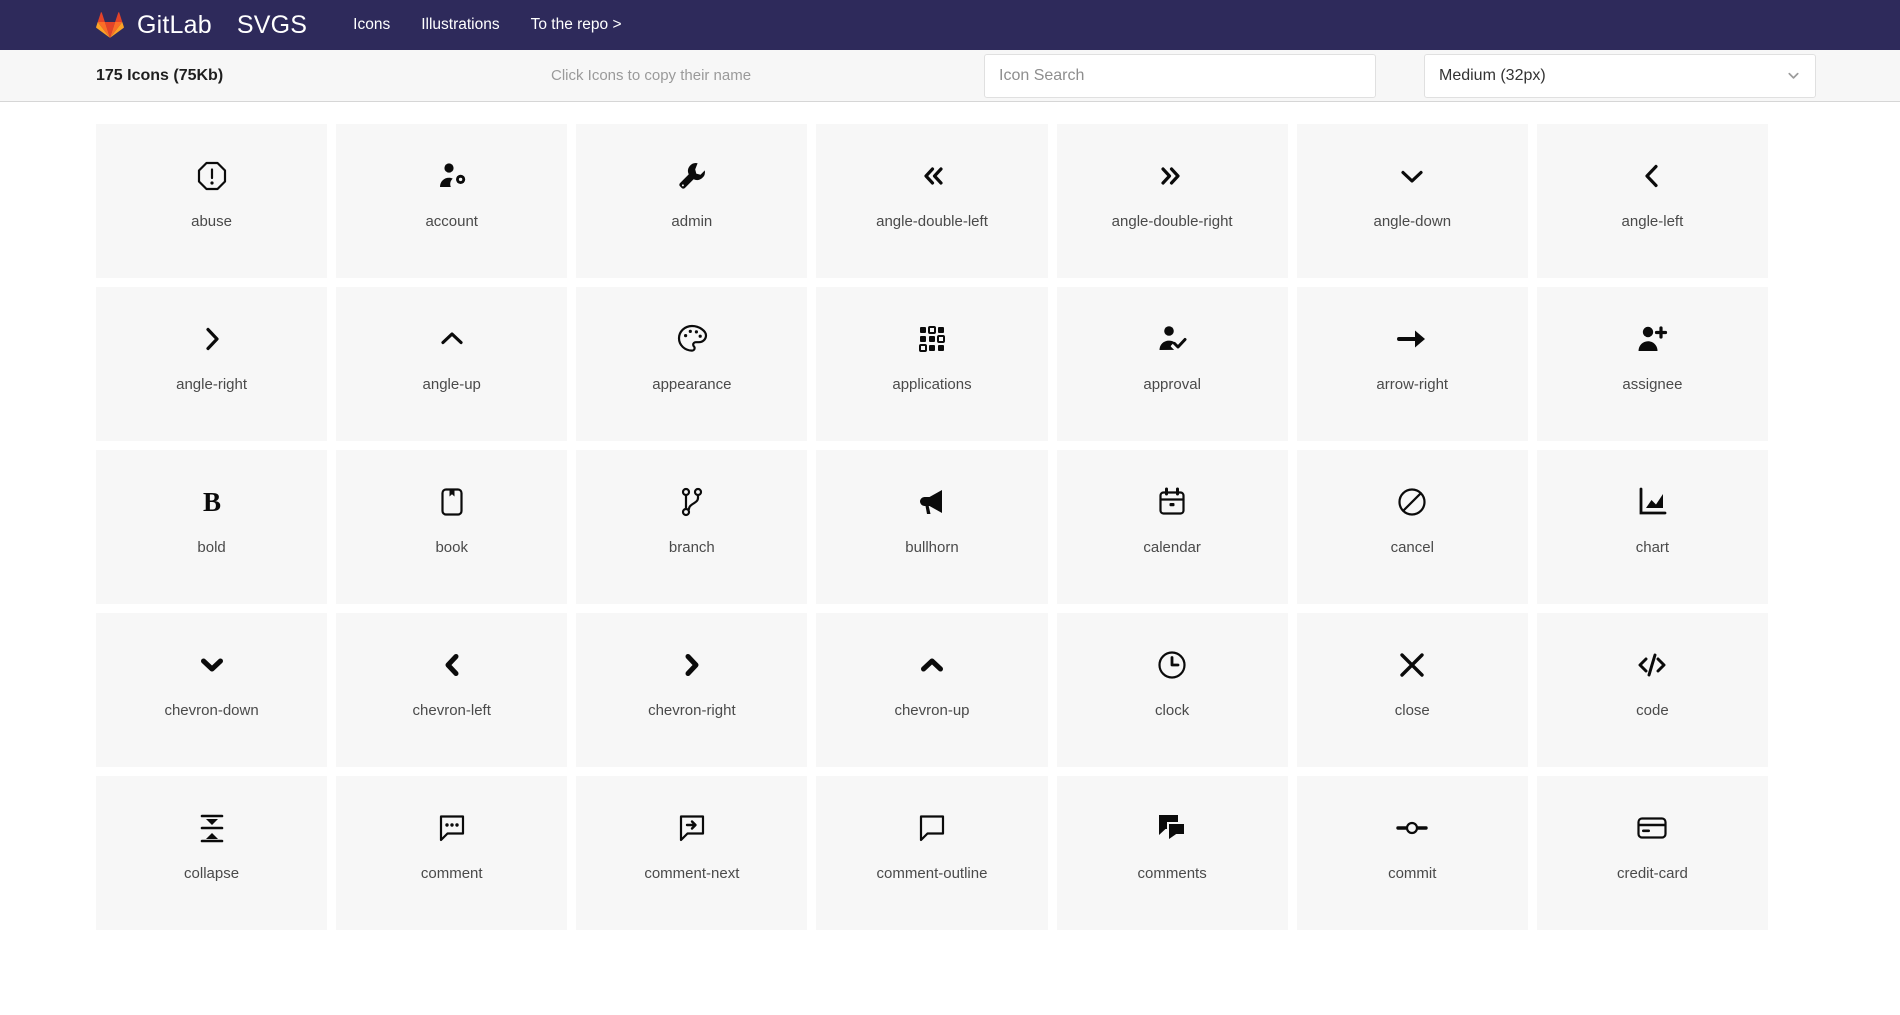  Describe the element at coordinates (932, 176) in the screenshot. I see `angle-double-left-icon` at that location.